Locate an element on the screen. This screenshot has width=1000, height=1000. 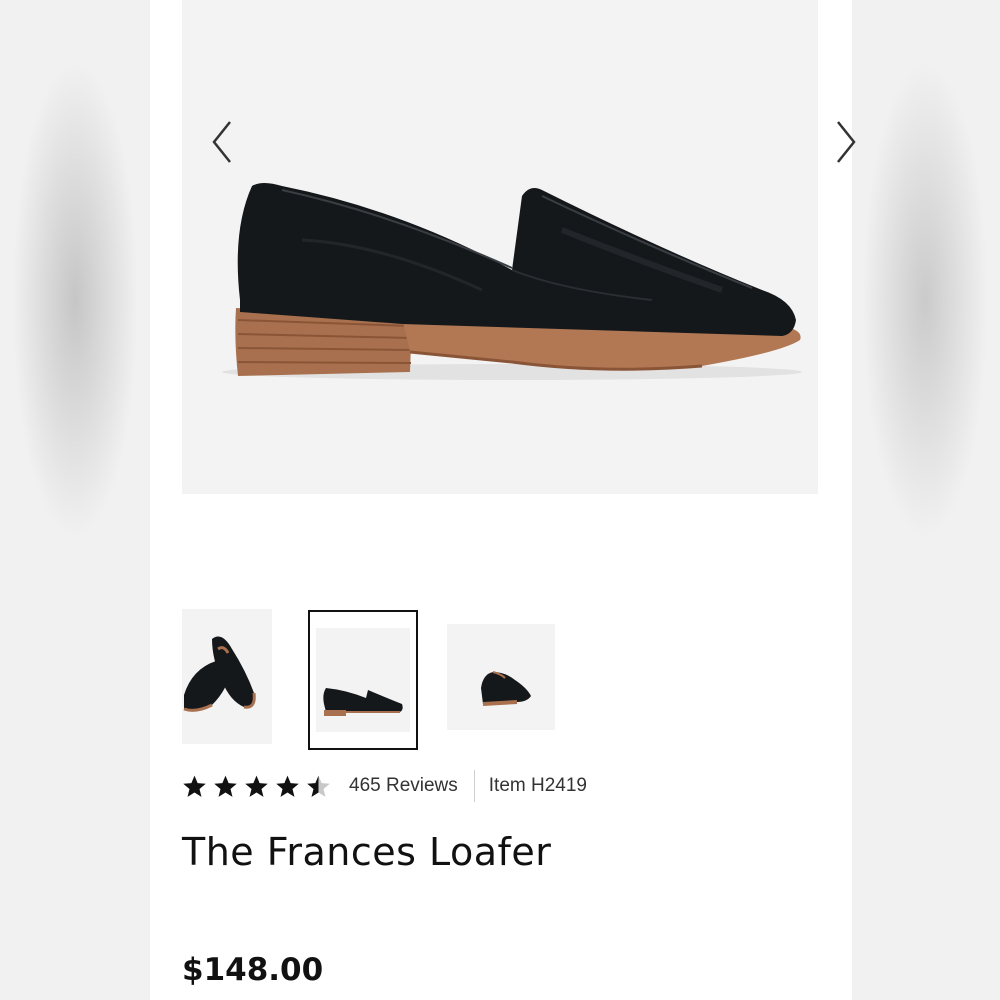
previous-image-button is located at coordinates (222, 142).